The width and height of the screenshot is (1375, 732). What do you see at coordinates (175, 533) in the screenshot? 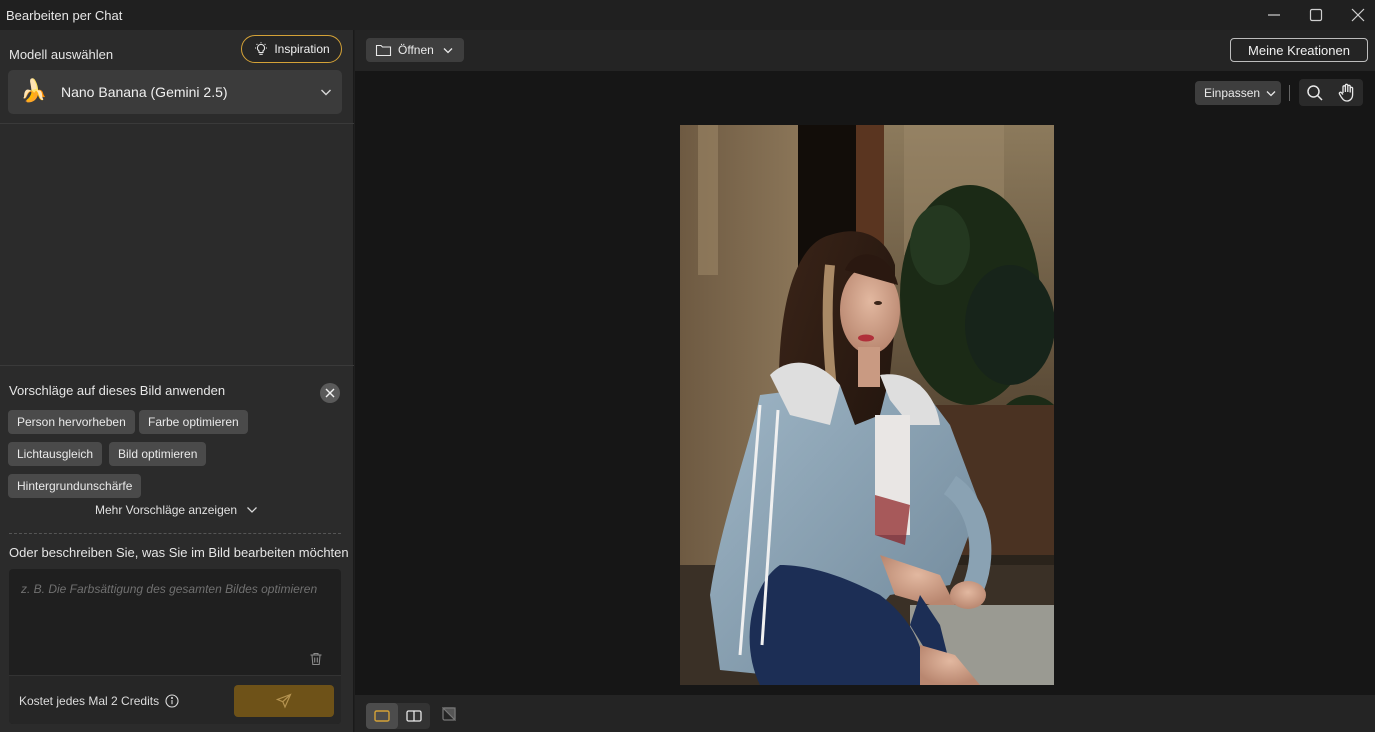
I see `dashed-divider` at bounding box center [175, 533].